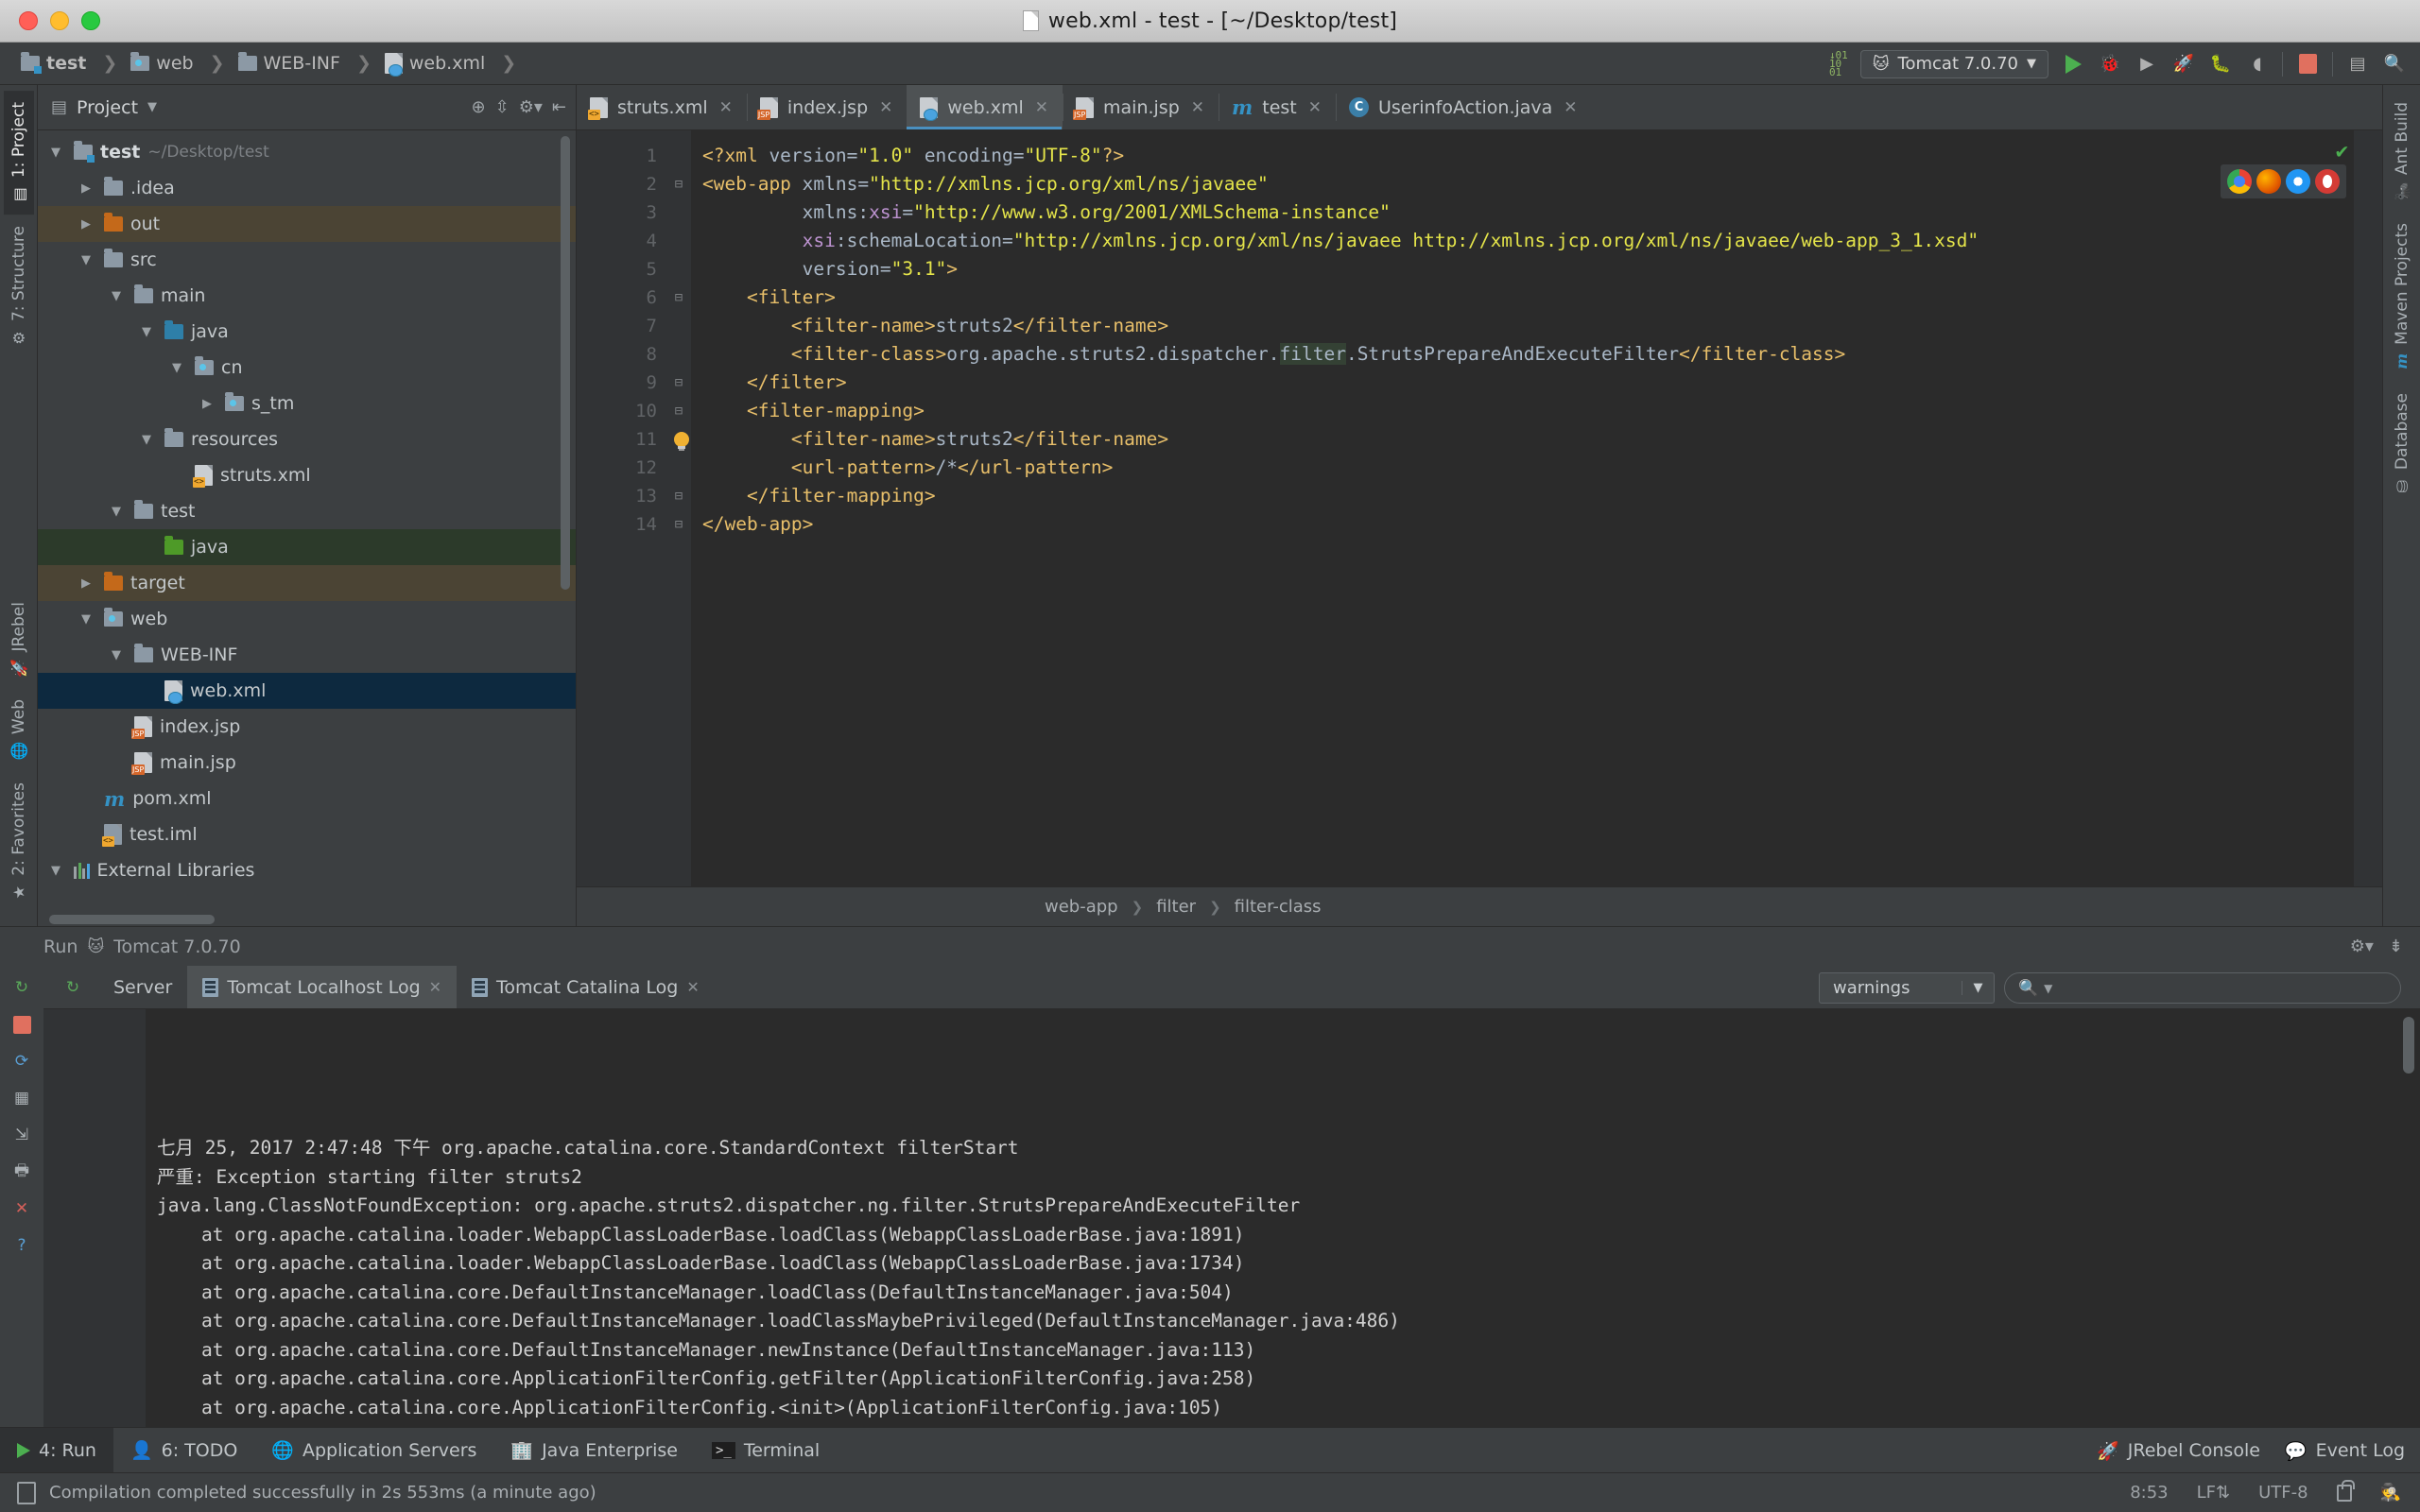 The width and height of the screenshot is (2420, 1512). What do you see at coordinates (2073, 64) in the screenshot?
I see `run-icon` at bounding box center [2073, 64].